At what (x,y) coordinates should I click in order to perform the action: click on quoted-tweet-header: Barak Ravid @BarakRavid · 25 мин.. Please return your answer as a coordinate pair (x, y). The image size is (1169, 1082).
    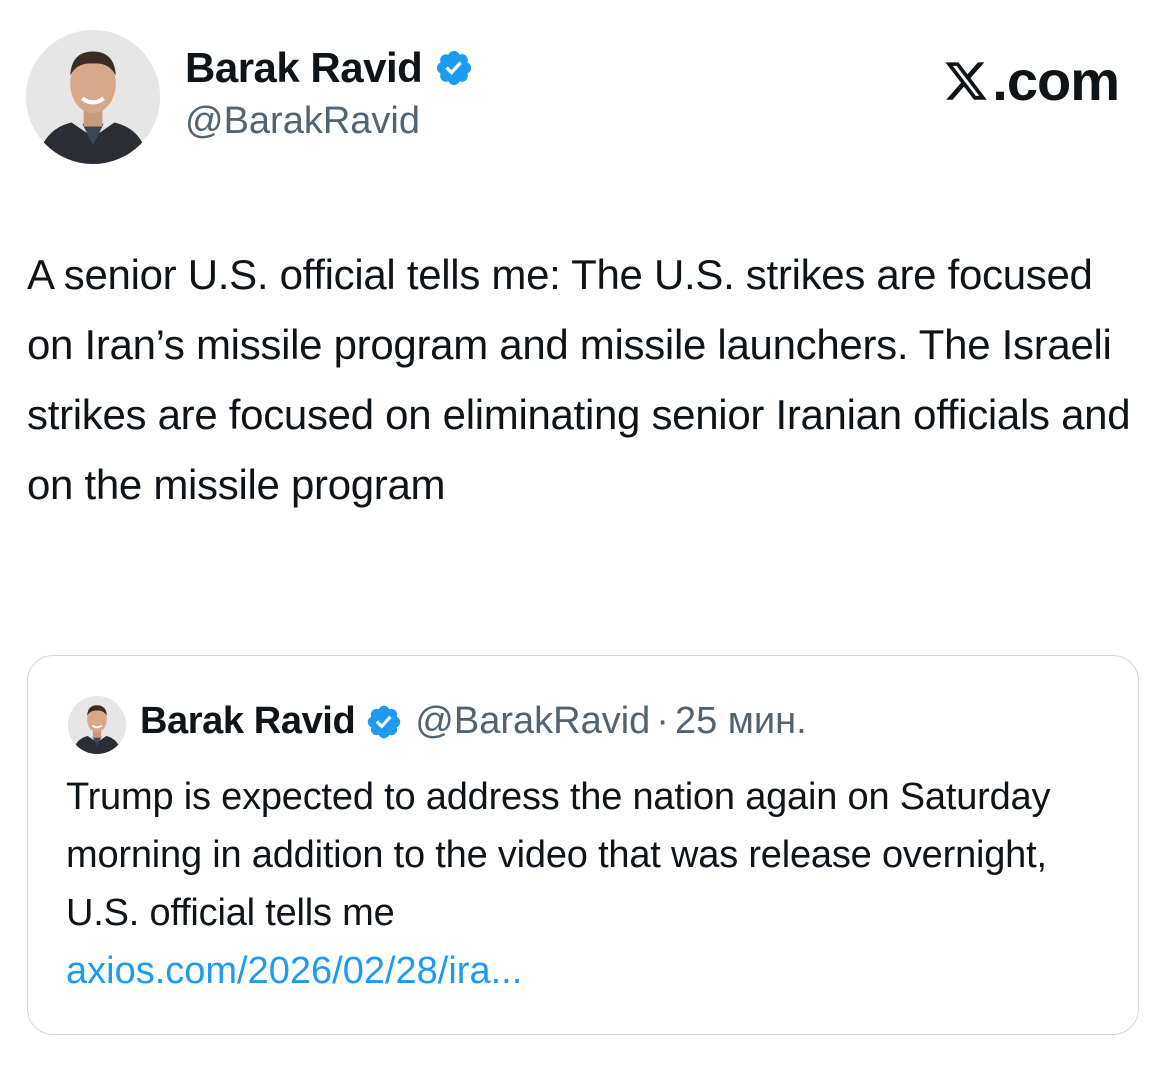
    Looking at the image, I should click on (473, 721).